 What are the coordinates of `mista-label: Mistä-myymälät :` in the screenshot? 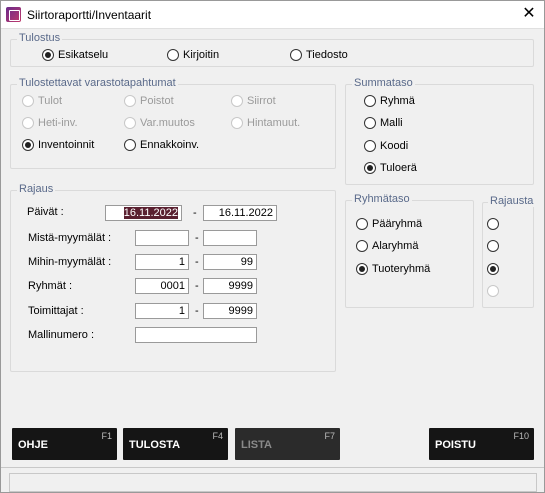 It's located at (70, 238).